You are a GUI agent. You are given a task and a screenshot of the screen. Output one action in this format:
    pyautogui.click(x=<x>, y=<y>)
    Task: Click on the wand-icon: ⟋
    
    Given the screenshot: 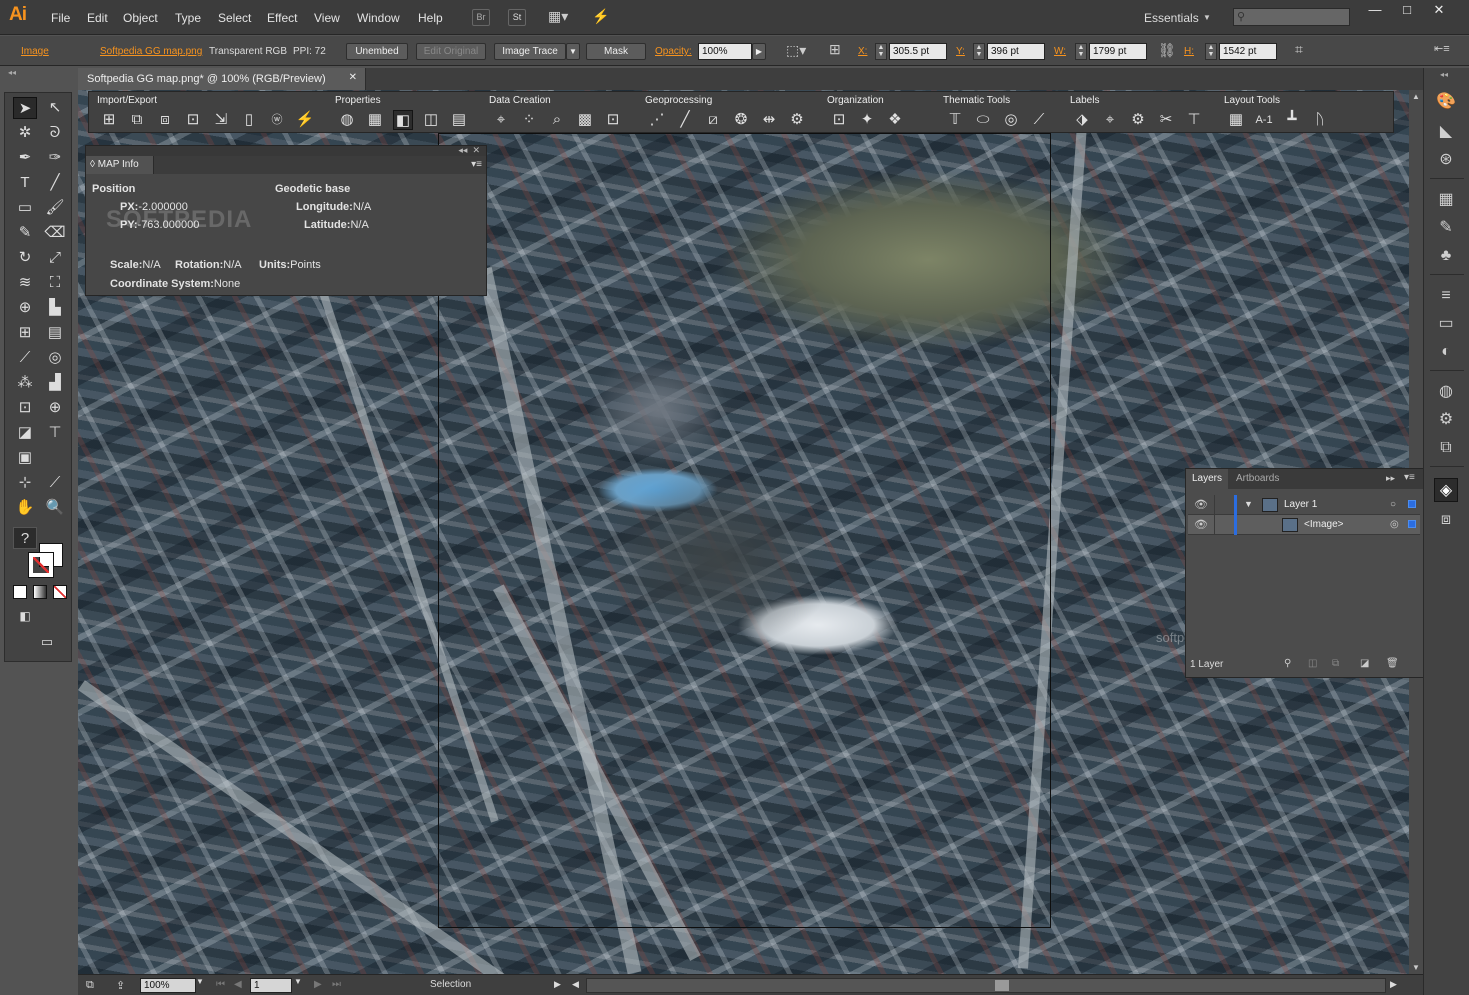 What is the action you would take?
    pyautogui.click(x=1039, y=120)
    